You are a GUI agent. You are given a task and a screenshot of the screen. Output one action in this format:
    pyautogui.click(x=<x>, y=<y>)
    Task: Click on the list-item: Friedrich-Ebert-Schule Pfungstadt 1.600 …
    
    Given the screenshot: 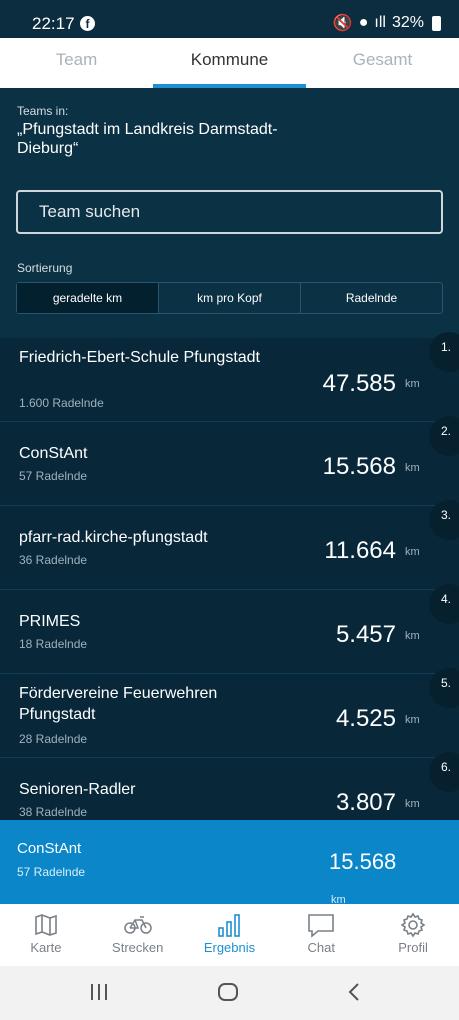 What is the action you would take?
    pyautogui.click(x=229, y=377)
    